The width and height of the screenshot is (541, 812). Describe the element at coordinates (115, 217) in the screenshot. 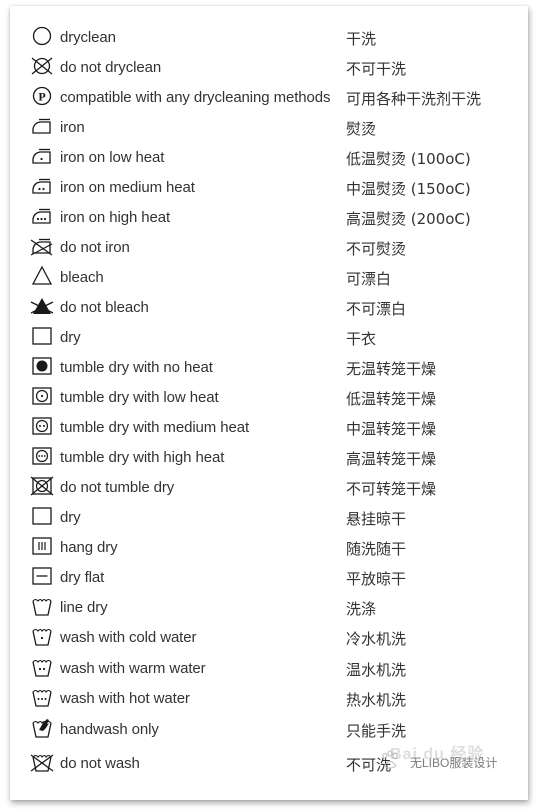

I see `symbol-label-en: iron on high heat` at that location.